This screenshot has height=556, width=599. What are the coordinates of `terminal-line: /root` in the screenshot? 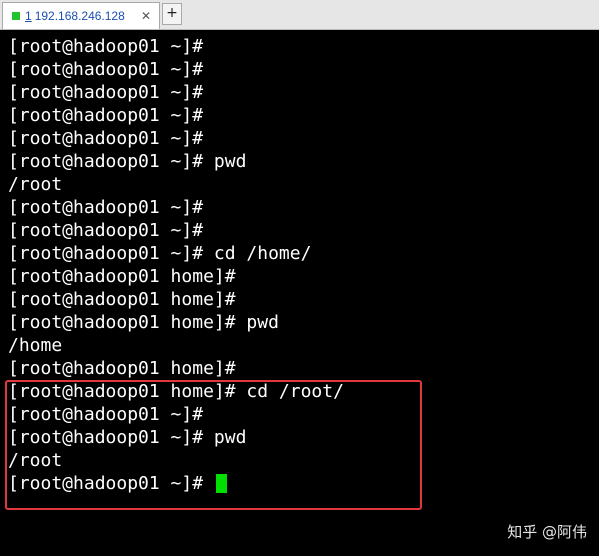 It's located at (35, 184).